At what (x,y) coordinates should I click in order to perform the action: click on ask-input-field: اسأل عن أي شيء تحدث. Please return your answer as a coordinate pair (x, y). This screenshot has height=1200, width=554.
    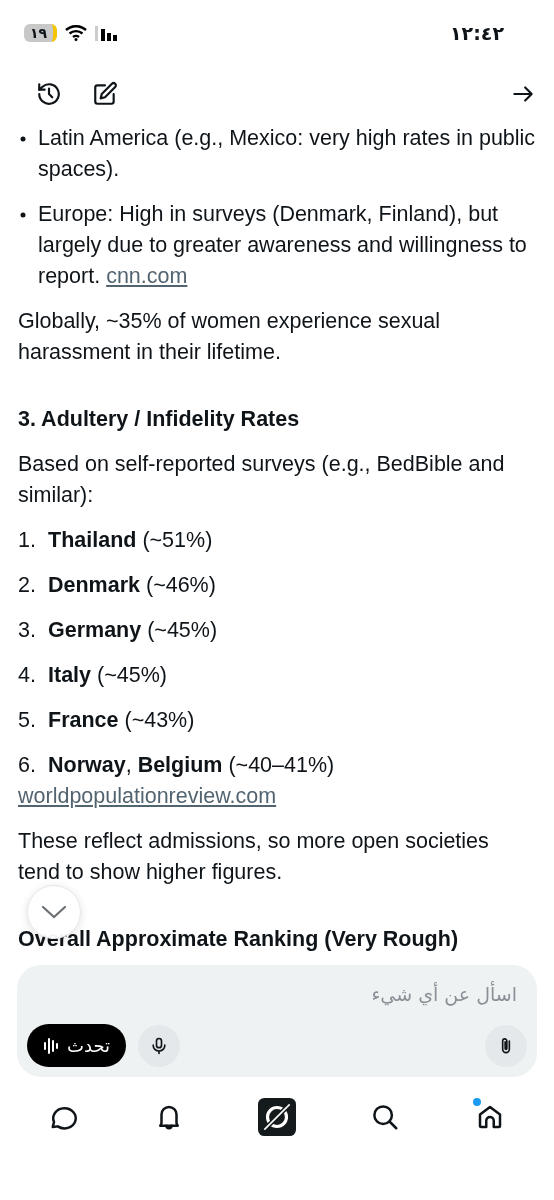
    Looking at the image, I should click on (277, 1021).